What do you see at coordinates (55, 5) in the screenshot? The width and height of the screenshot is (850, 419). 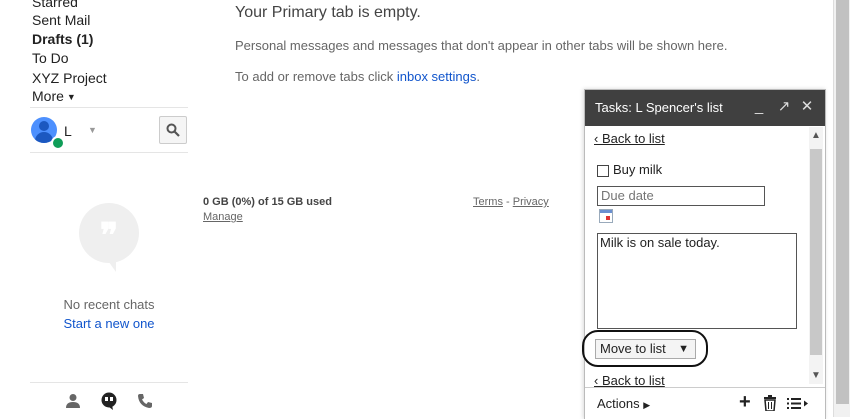 I see `nav-item-starred: Starred` at bounding box center [55, 5].